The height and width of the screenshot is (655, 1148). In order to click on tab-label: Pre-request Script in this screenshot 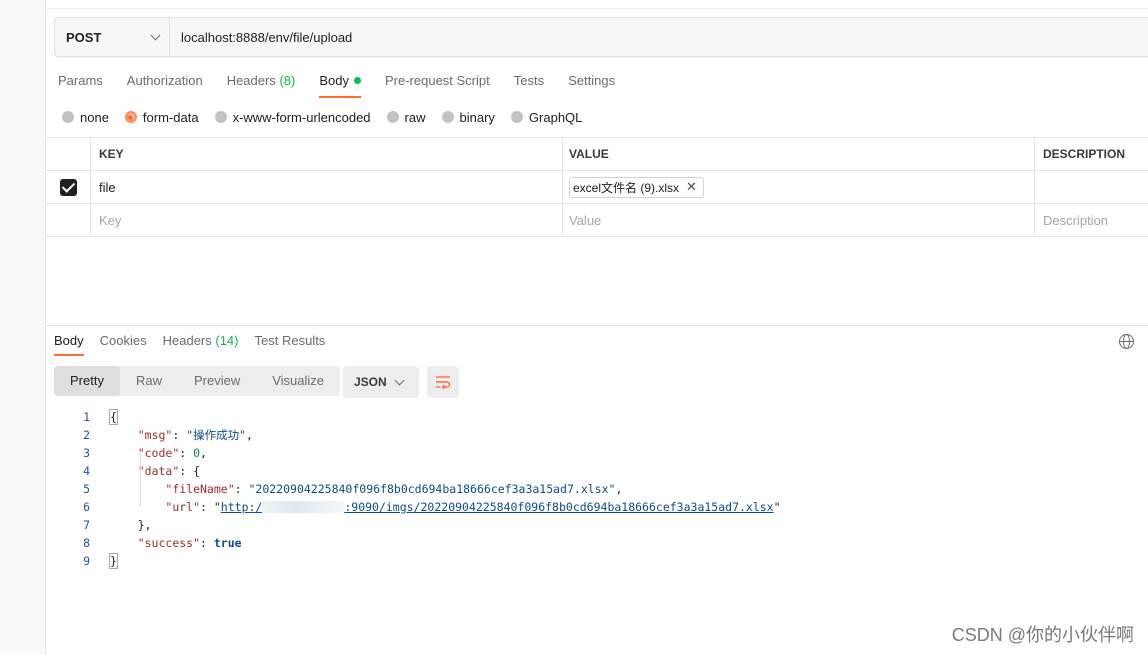, I will do `click(437, 80)`.